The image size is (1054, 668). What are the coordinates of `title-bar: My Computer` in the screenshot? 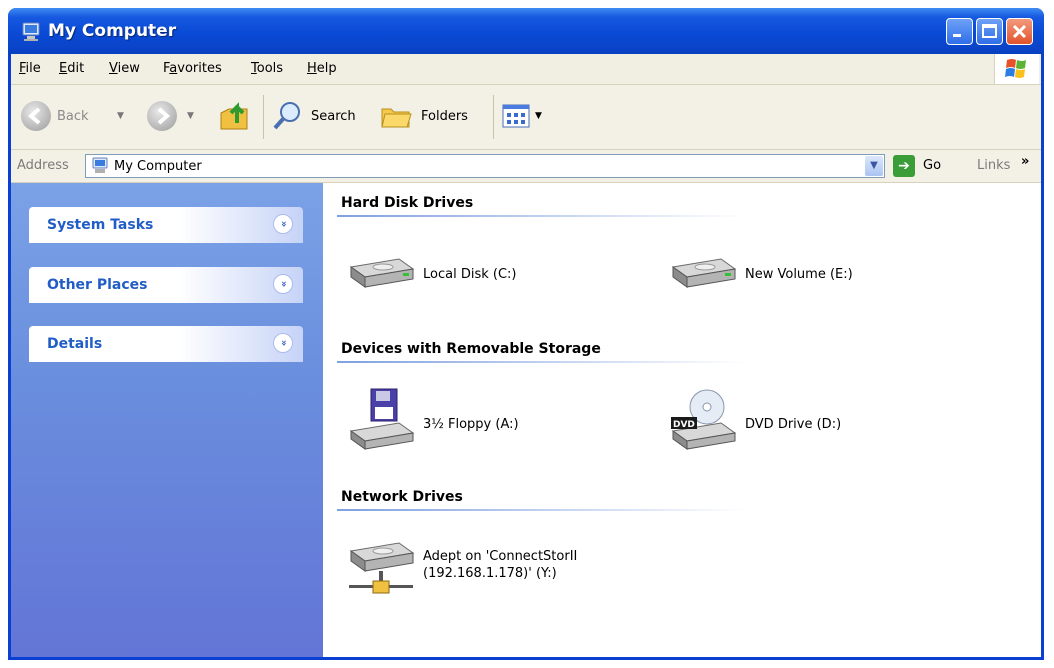 It's located at (526, 31).